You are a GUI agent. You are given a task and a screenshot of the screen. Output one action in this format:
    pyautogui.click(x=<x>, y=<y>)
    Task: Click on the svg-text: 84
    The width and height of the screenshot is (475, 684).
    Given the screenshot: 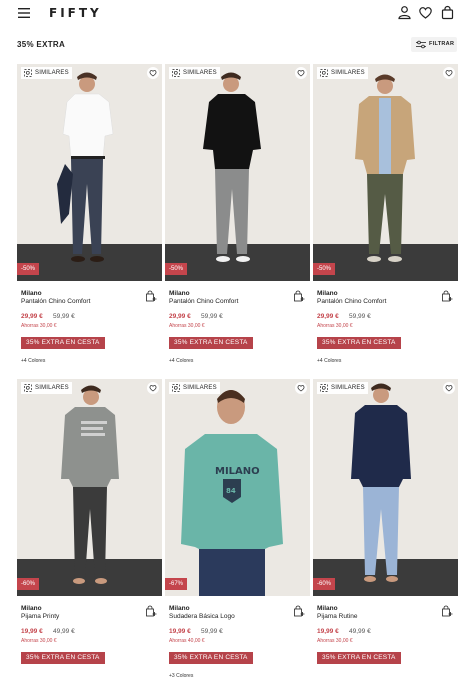 What is the action you would take?
    pyautogui.click(x=231, y=491)
    